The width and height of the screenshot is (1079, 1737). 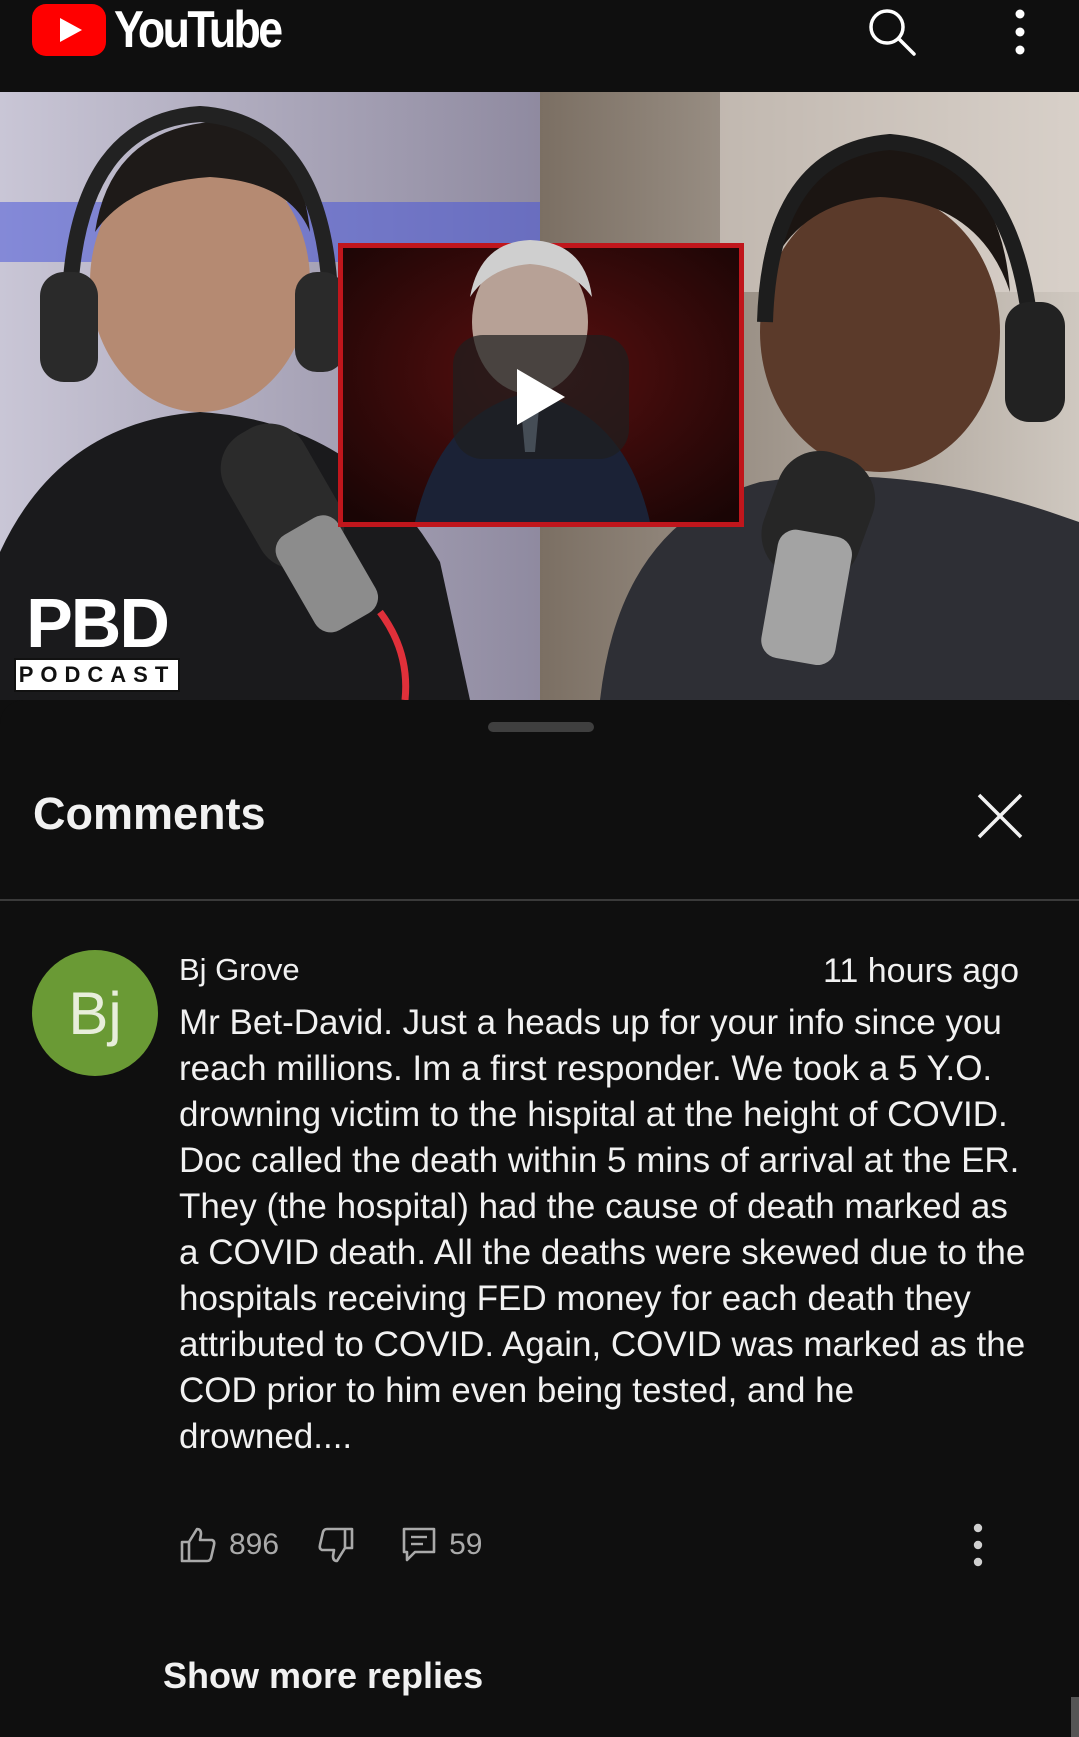 I want to click on play-button, so click(x=541, y=397).